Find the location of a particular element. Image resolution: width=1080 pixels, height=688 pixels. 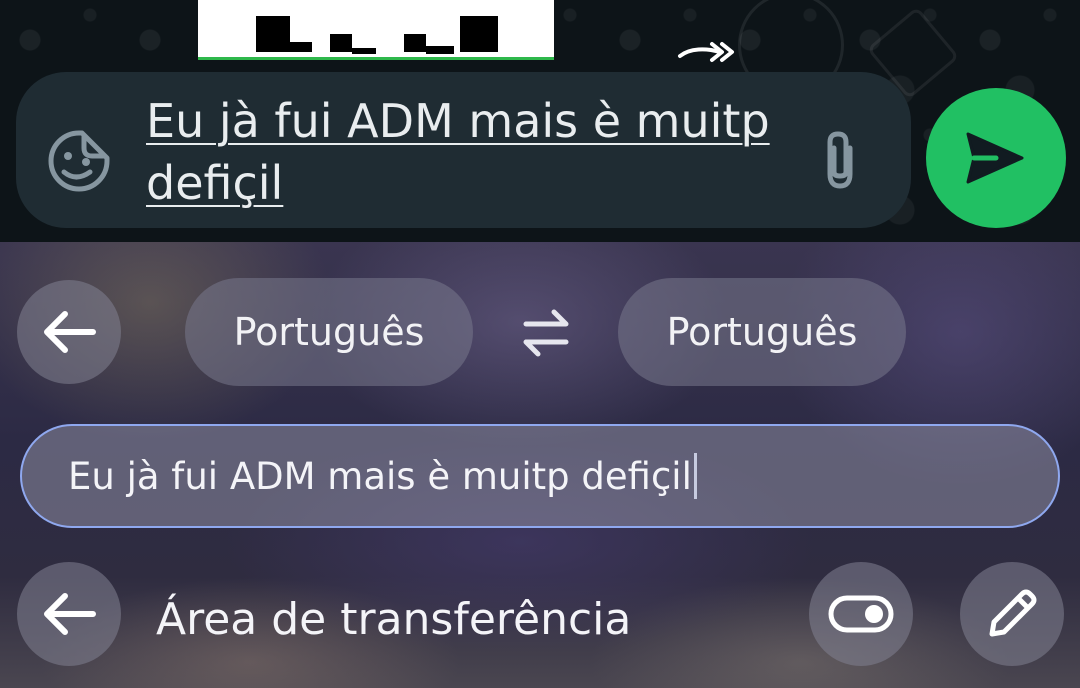

forward-icon is located at coordinates (708, 52).